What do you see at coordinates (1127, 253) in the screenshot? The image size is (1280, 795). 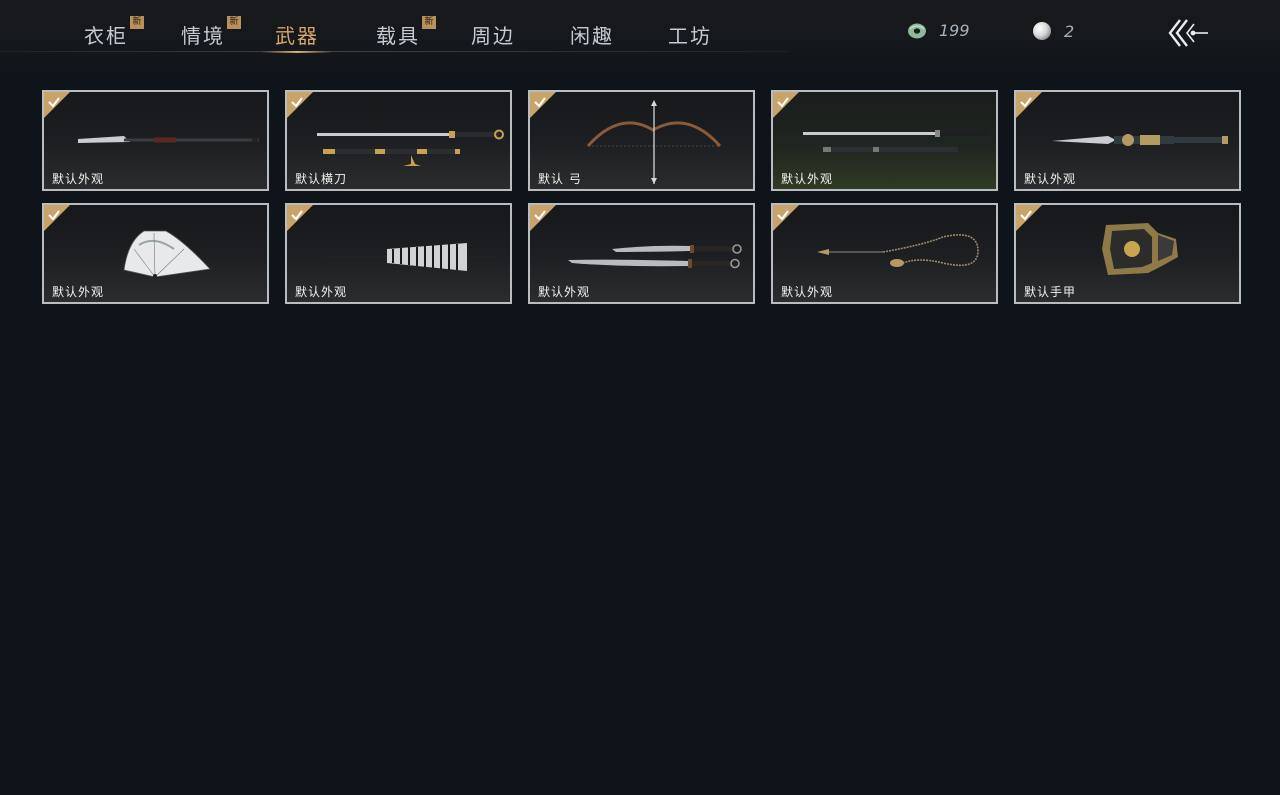 I see `weapon-card: 默认手甲` at bounding box center [1127, 253].